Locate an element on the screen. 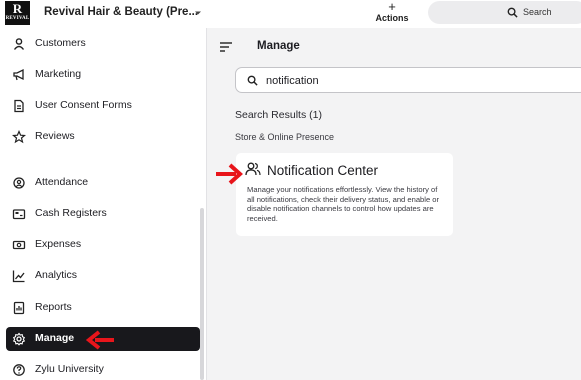 This screenshot has height=380, width=581. megaphone-icon is located at coordinates (18, 74).